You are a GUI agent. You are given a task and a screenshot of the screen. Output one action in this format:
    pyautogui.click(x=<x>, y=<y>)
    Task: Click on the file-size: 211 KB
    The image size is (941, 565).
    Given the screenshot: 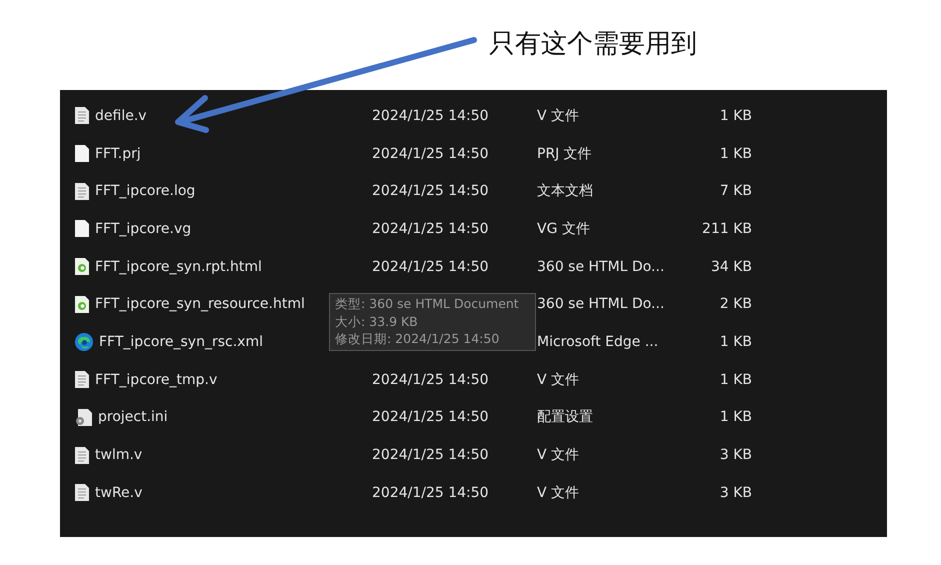 What is the action you would take?
    pyautogui.click(x=727, y=228)
    